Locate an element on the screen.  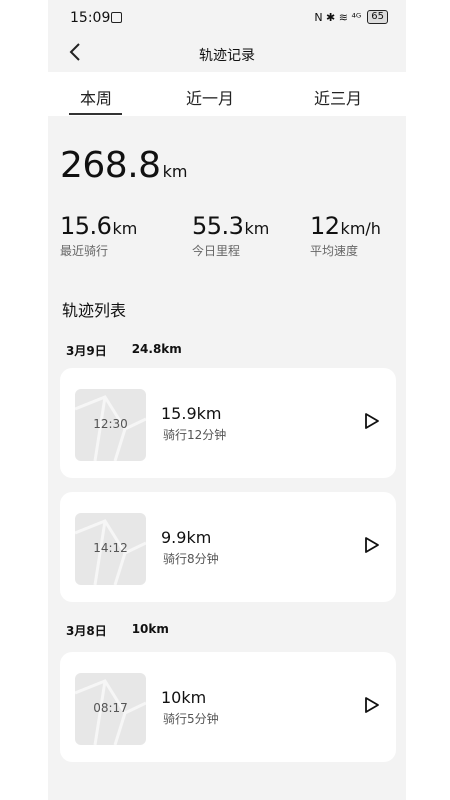
total-distance-value: 268.8 is located at coordinates (110, 165).